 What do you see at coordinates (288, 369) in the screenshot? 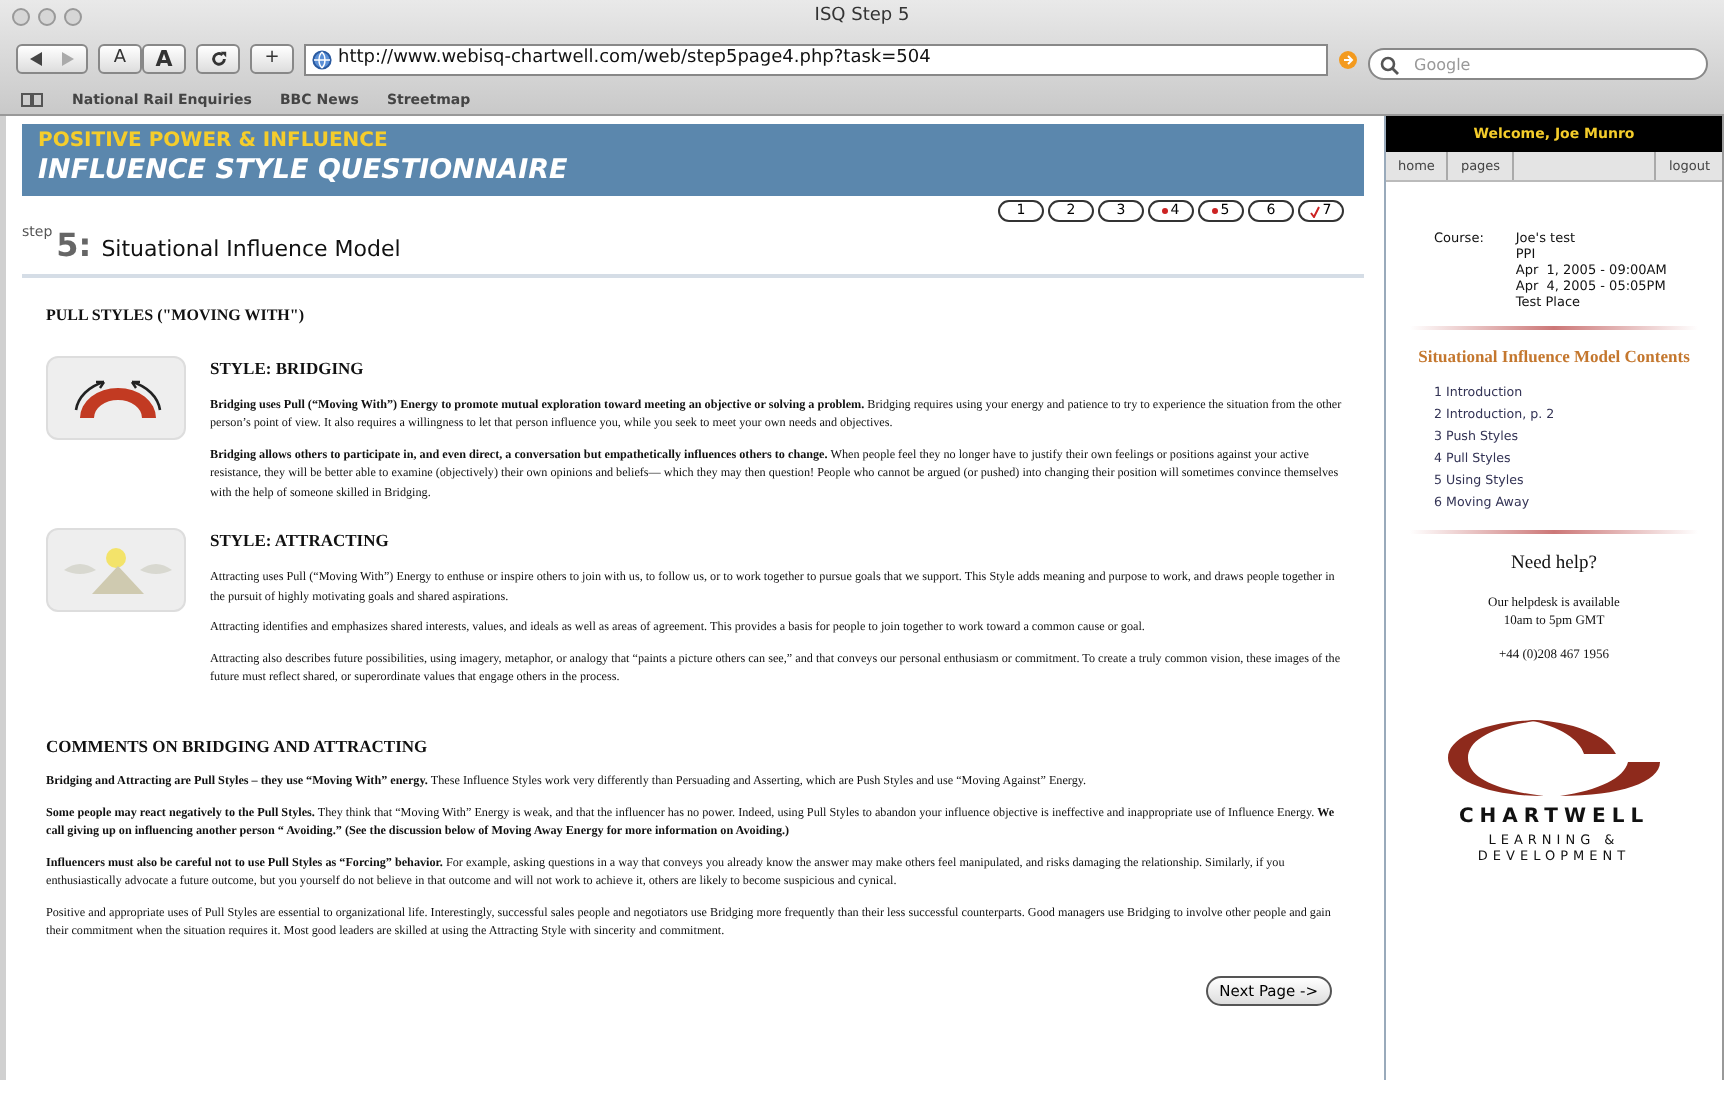
I see `style-heading: STYLE: BRIDGING` at bounding box center [288, 369].